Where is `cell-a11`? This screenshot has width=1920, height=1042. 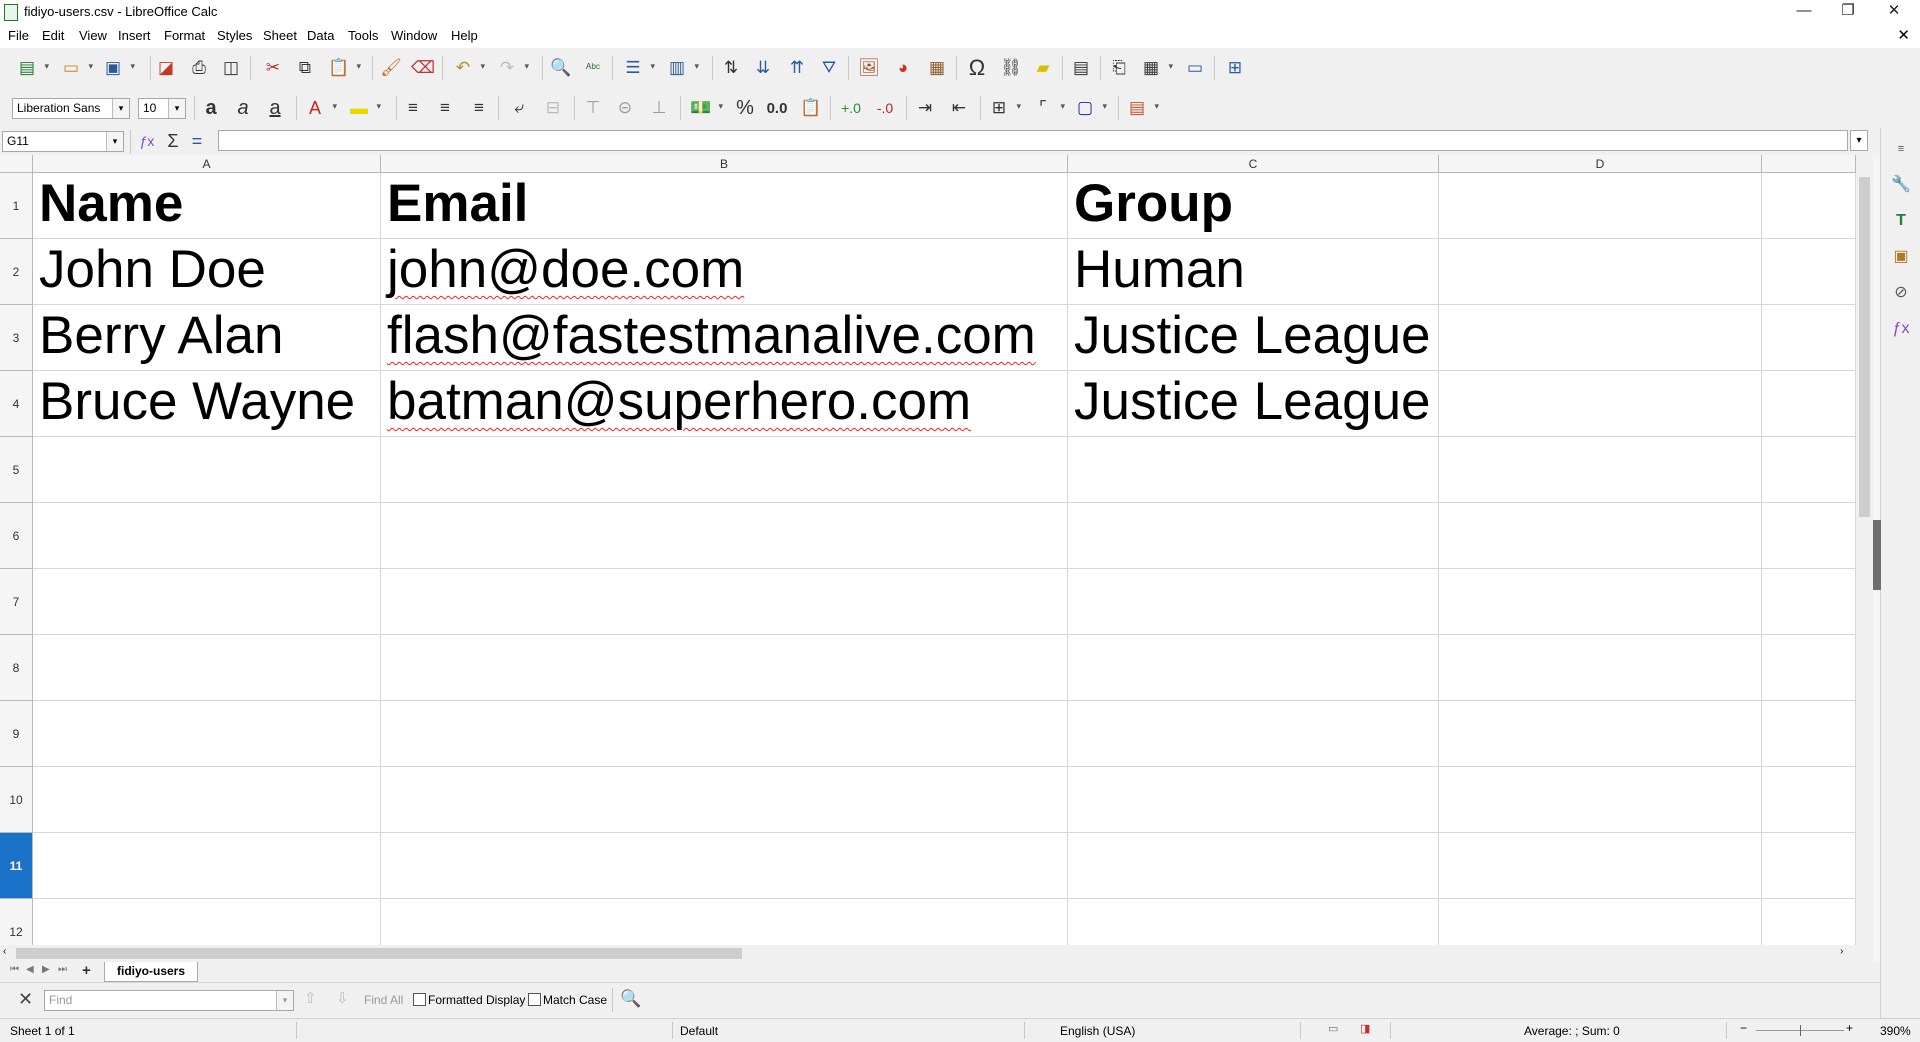 cell-a11 is located at coordinates (207, 866).